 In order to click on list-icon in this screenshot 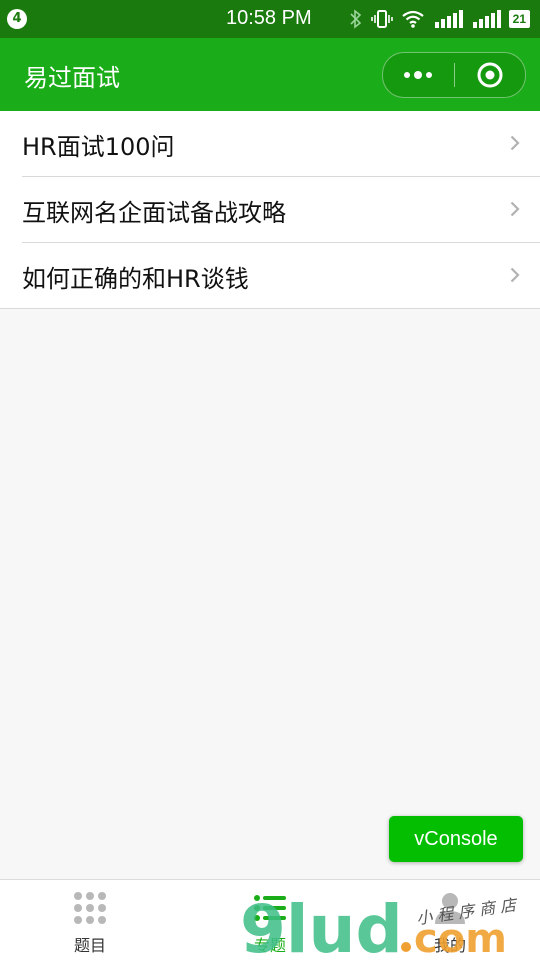, I will do `click(270, 908)`.